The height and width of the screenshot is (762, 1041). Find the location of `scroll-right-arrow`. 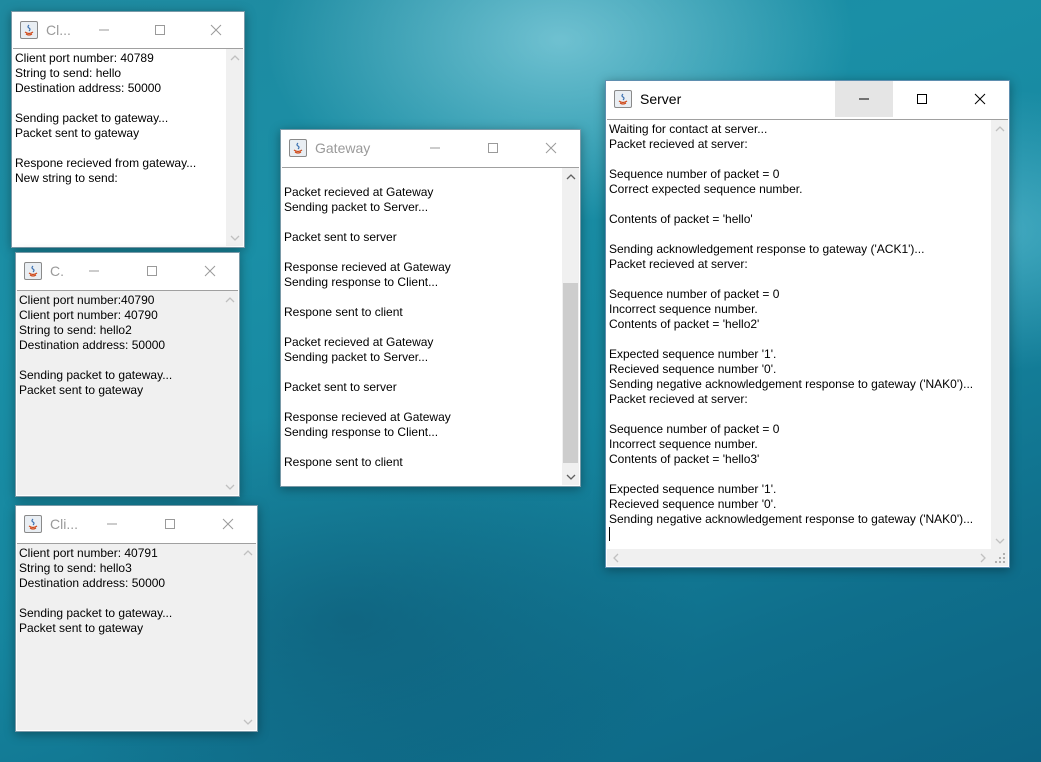

scroll-right-arrow is located at coordinates (982, 557).